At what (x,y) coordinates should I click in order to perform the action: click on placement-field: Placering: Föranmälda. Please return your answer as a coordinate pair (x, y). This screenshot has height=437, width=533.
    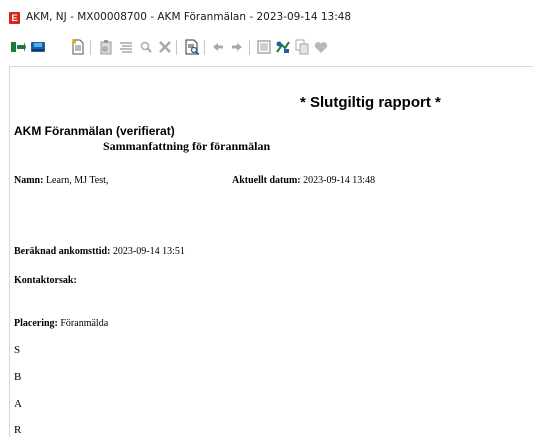
    Looking at the image, I should click on (61, 323).